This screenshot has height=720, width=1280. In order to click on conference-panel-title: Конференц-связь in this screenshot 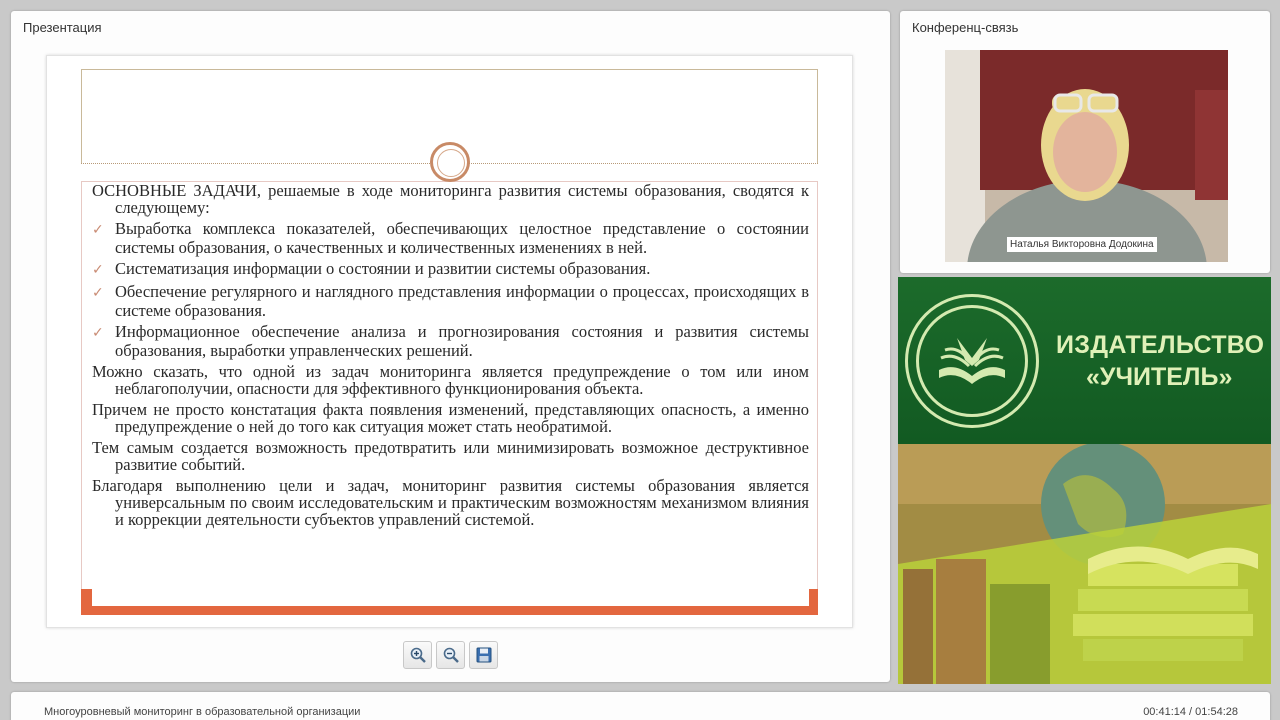, I will do `click(965, 27)`.